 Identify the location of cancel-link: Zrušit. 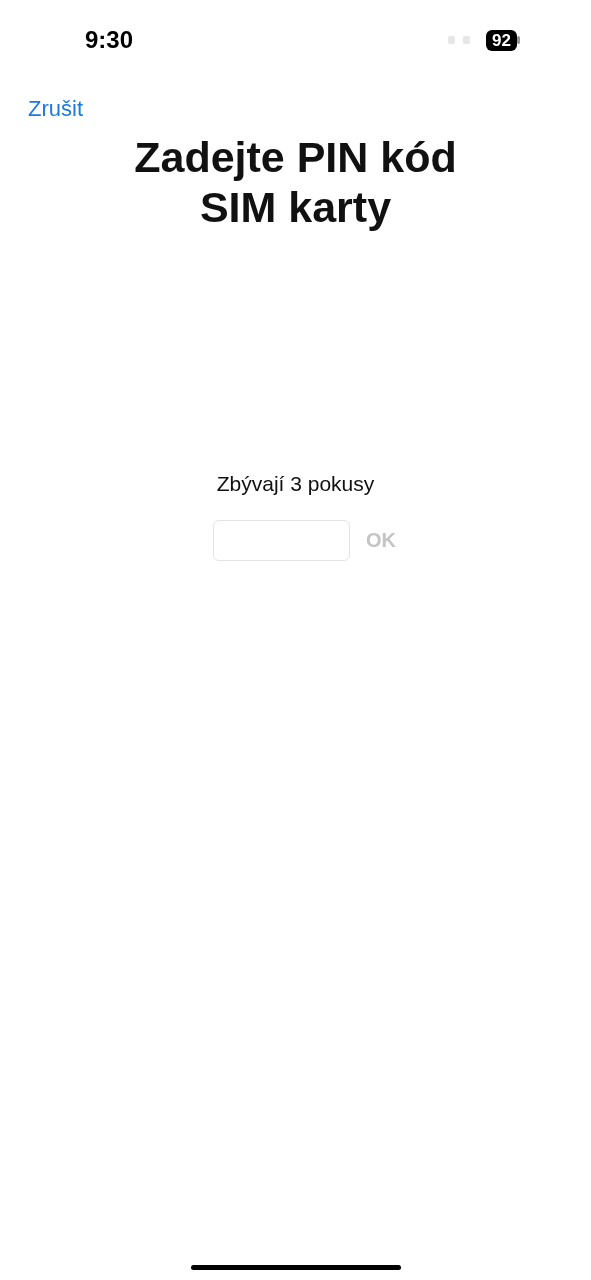
(55, 108).